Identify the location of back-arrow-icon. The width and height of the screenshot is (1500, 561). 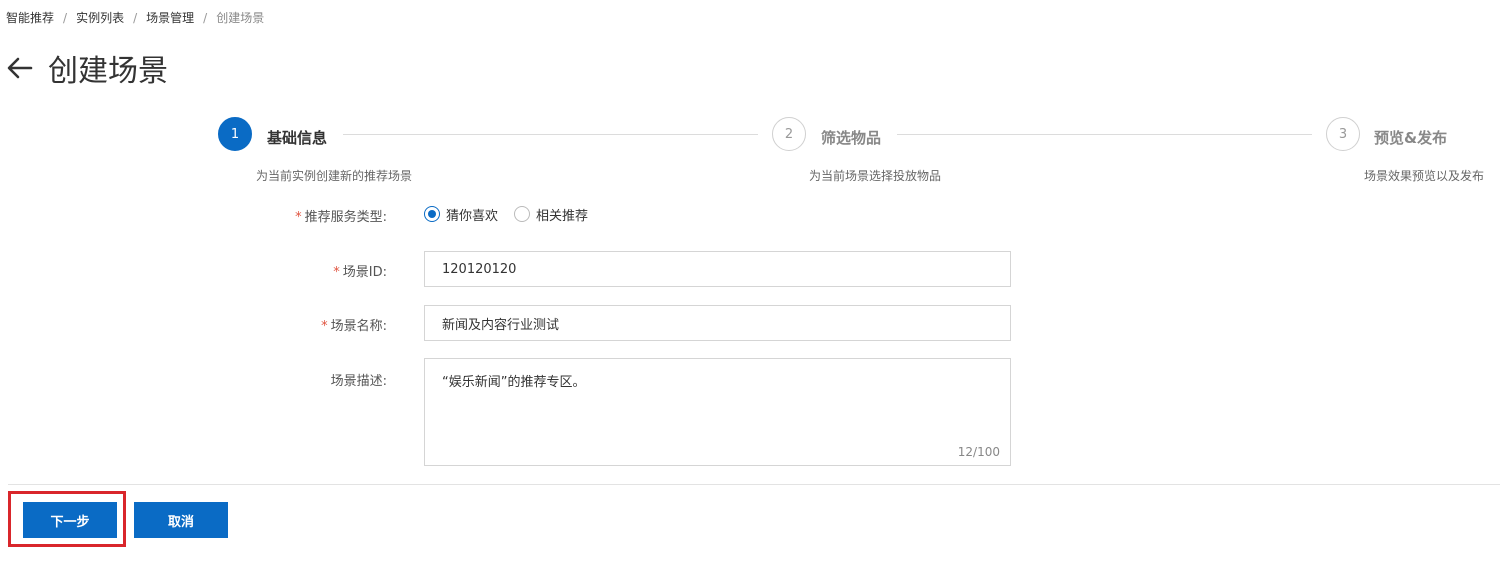
(20, 68).